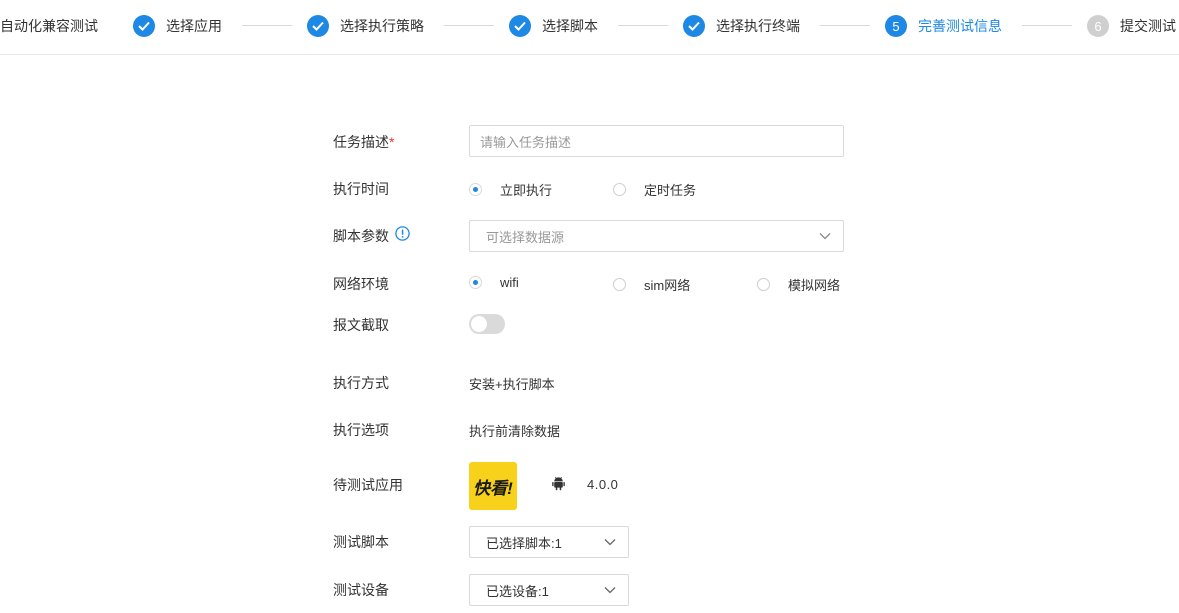 Image resolution: width=1179 pixels, height=613 pixels. What do you see at coordinates (361, 430) in the screenshot?
I see `exec-option-label: 执行选项` at bounding box center [361, 430].